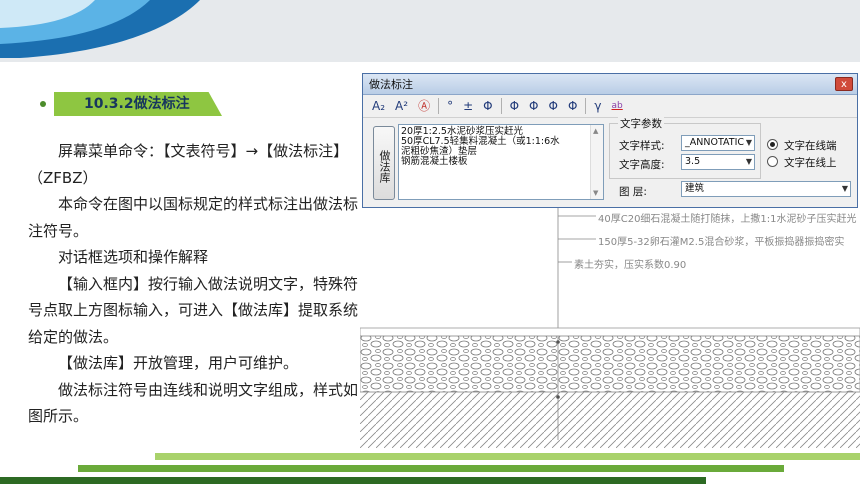 This screenshot has width=860, height=484. I want to click on spellcheck-icon: ab, so click(617, 106).